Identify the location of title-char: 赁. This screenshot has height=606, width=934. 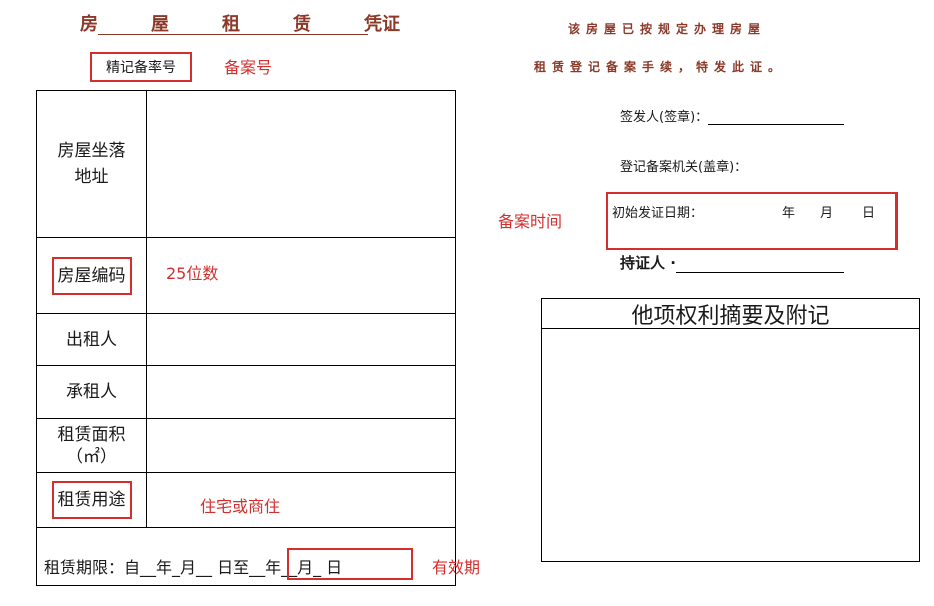
(302, 24).